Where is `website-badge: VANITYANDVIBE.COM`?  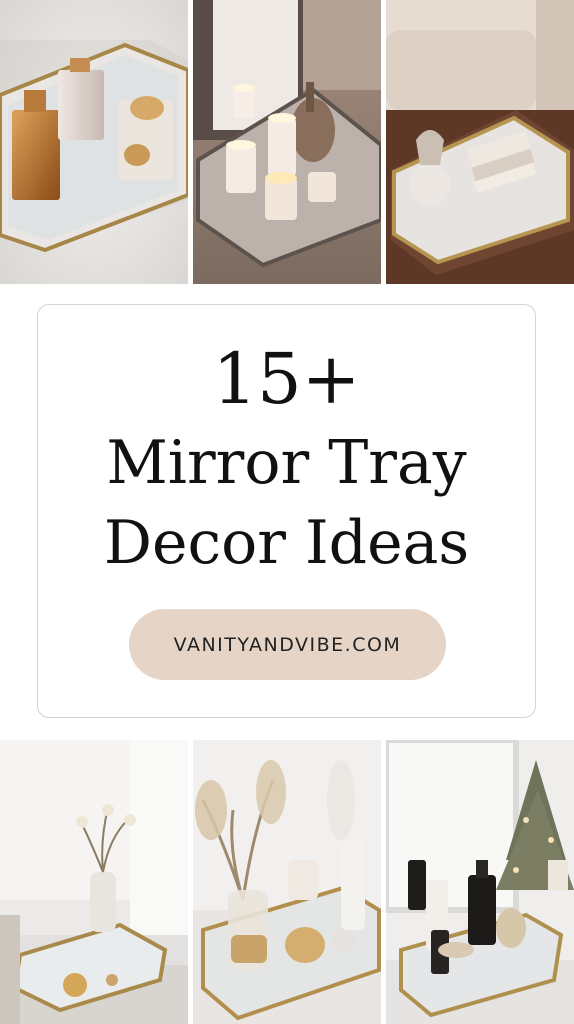 website-badge: VANITYANDVIBE.COM is located at coordinates (287, 644).